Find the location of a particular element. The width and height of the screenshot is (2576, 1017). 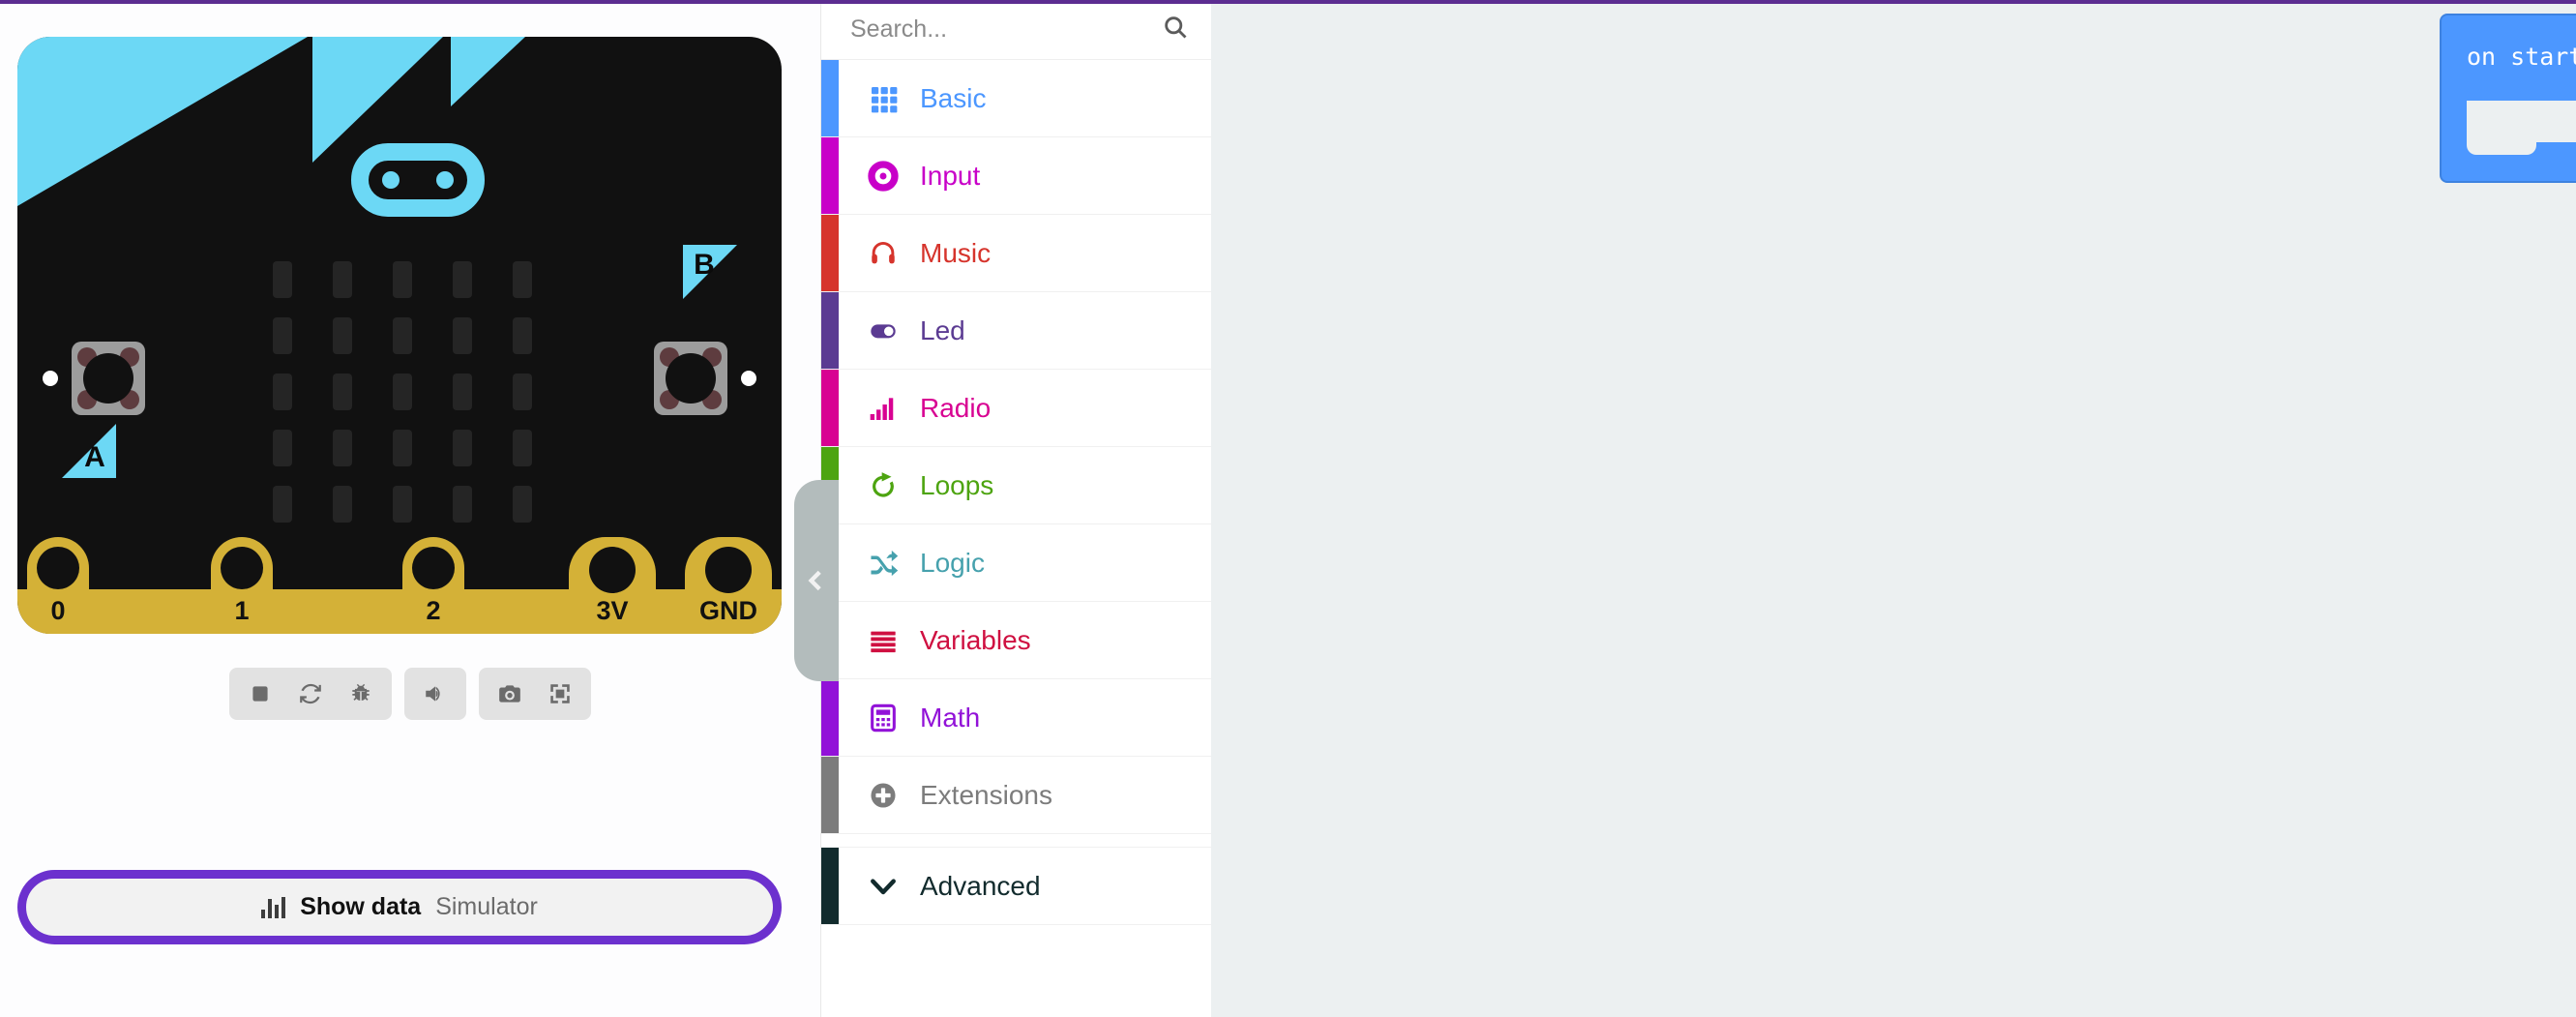

speaker-icon is located at coordinates (433, 694).